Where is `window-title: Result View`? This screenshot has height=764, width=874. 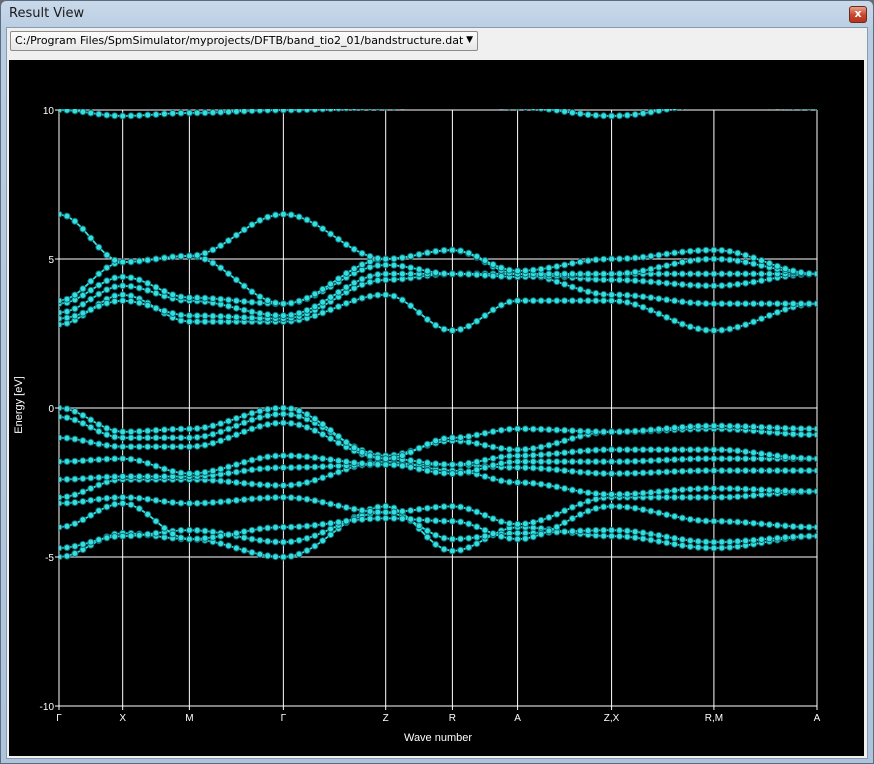
window-title: Result View is located at coordinates (47, 13).